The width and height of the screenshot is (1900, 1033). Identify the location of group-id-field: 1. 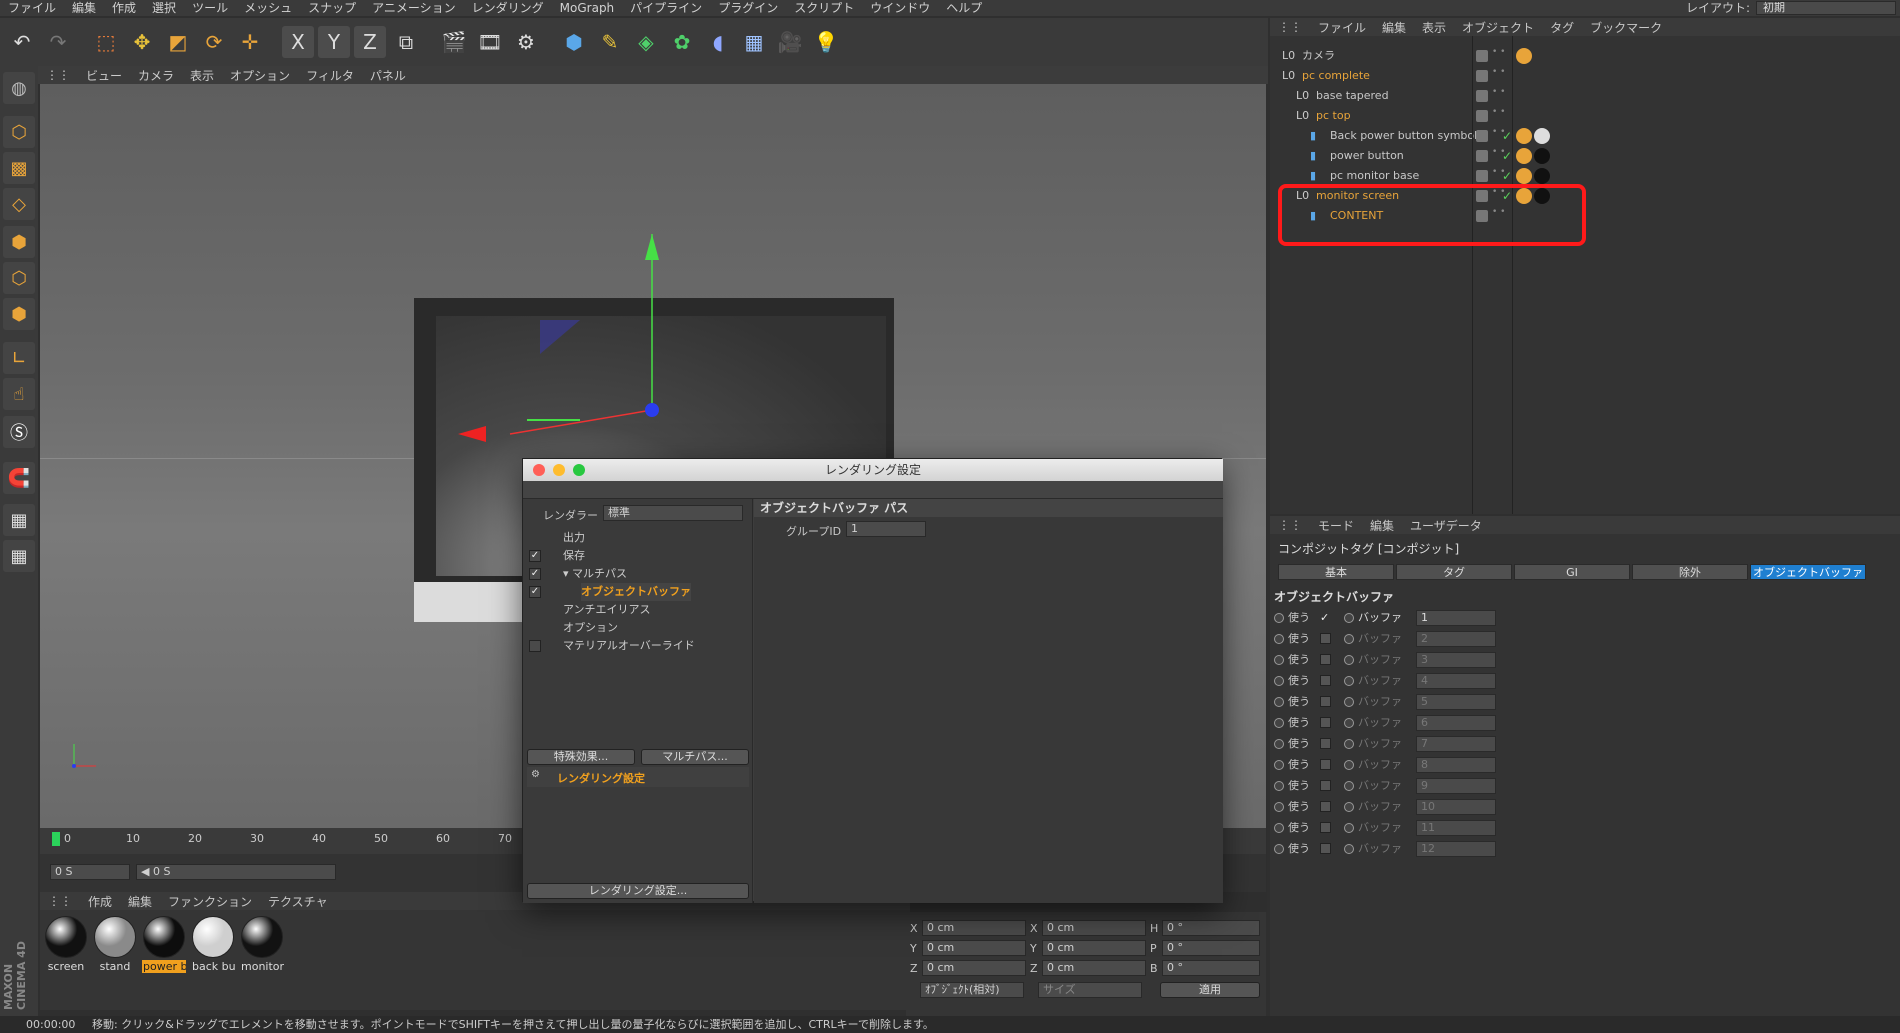
(886, 529).